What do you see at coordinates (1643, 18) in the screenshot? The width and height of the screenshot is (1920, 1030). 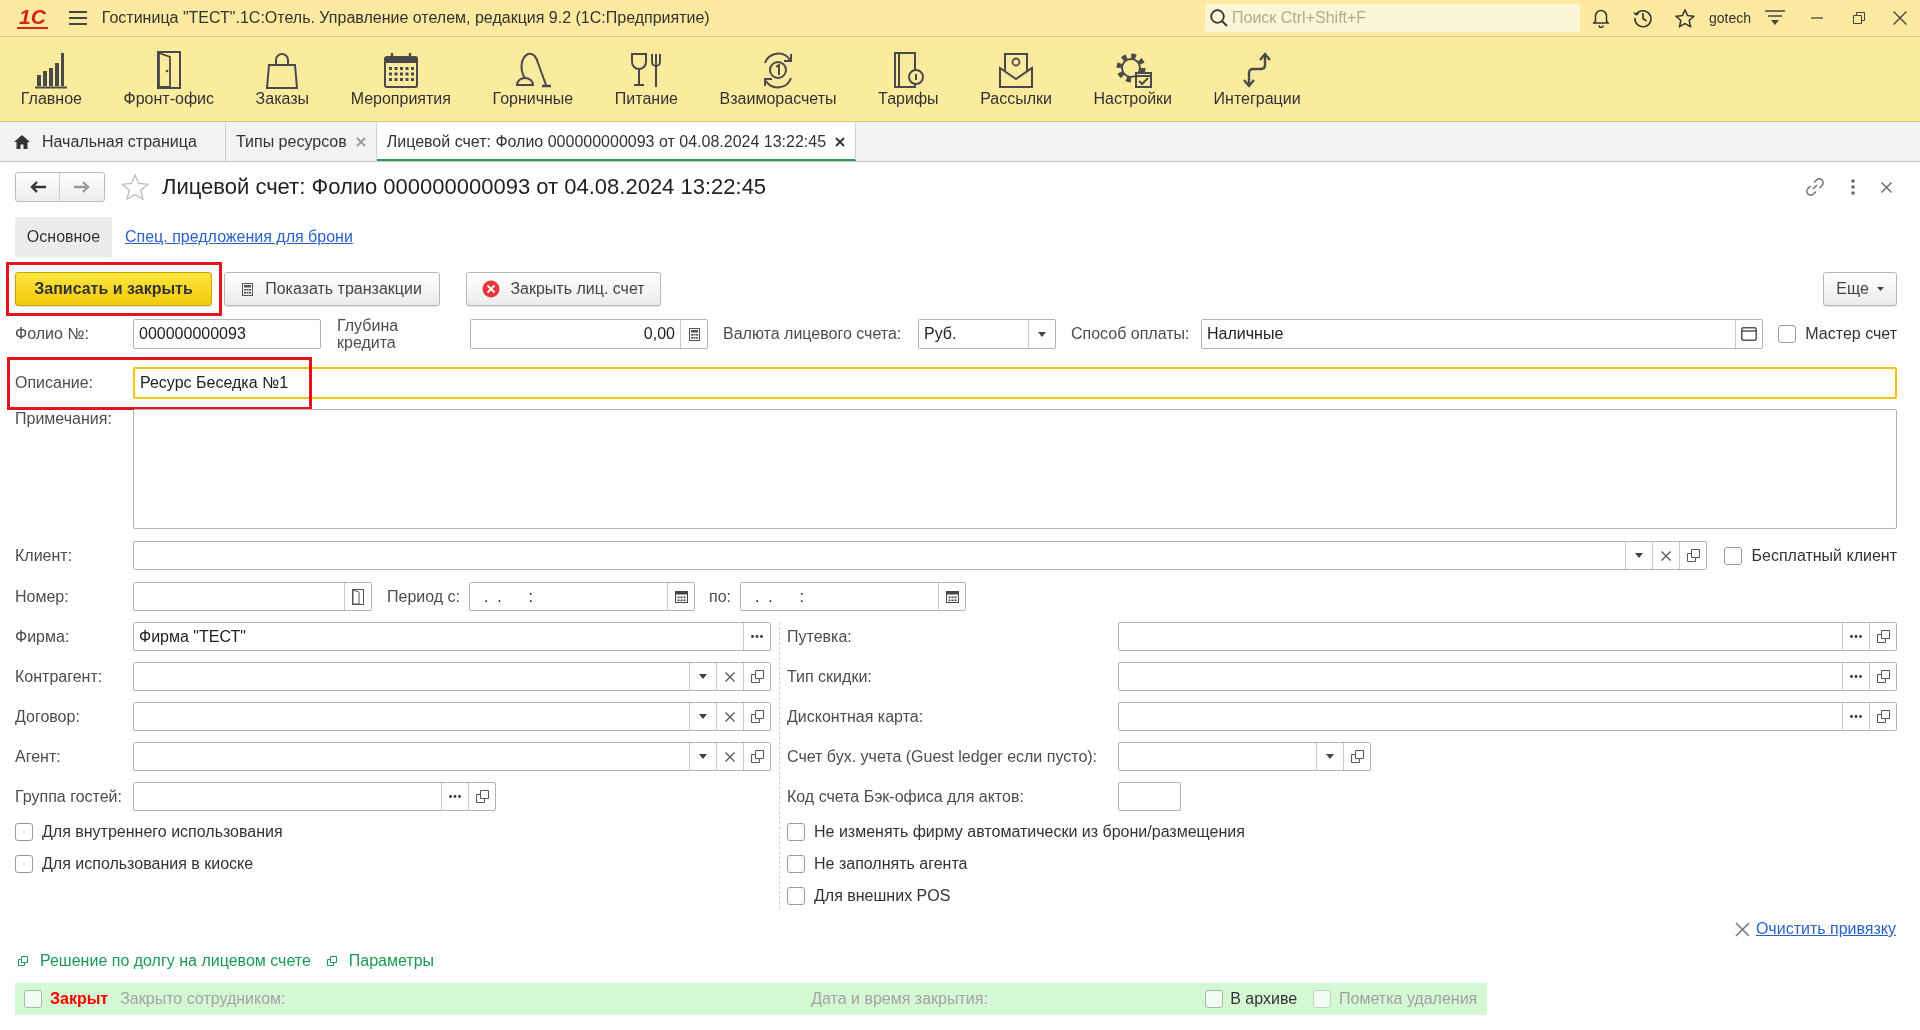 I see `history-icon` at bounding box center [1643, 18].